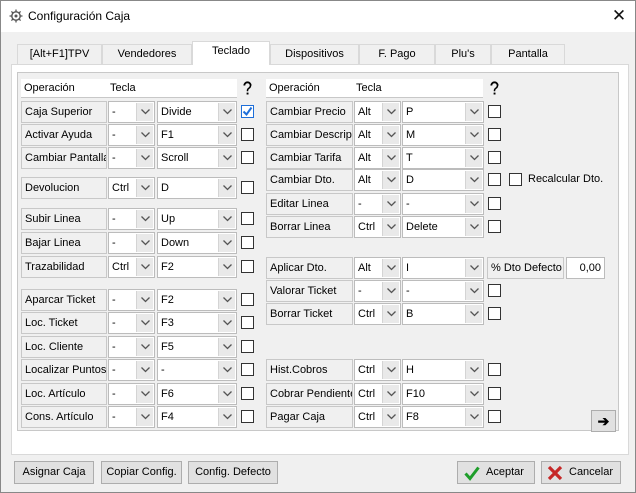 The image size is (636, 493). What do you see at coordinates (494, 203) in the screenshot?
I see `right-row-4-checkbox` at bounding box center [494, 203].